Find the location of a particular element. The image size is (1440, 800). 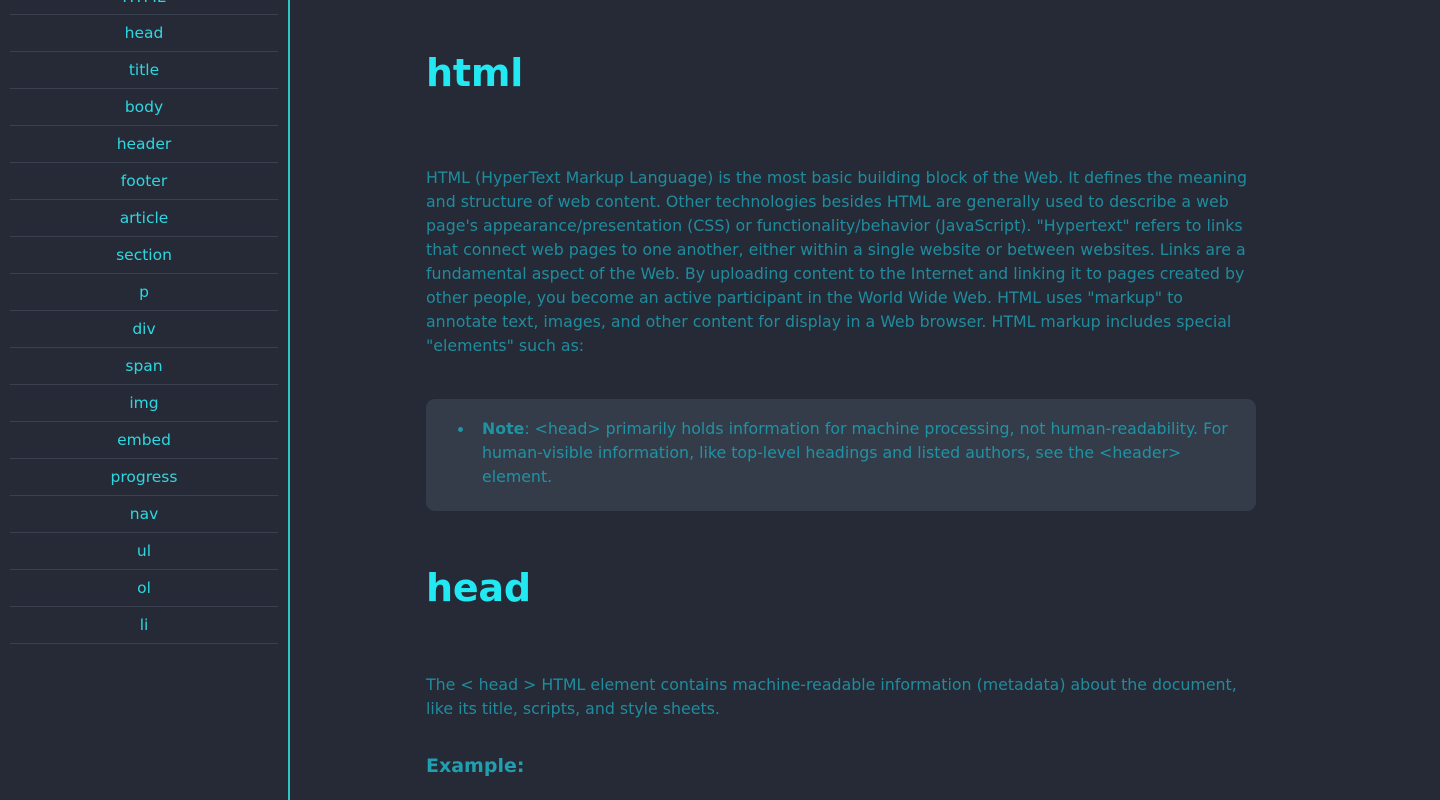

sidebar-item-span: span is located at coordinates (144, 366).